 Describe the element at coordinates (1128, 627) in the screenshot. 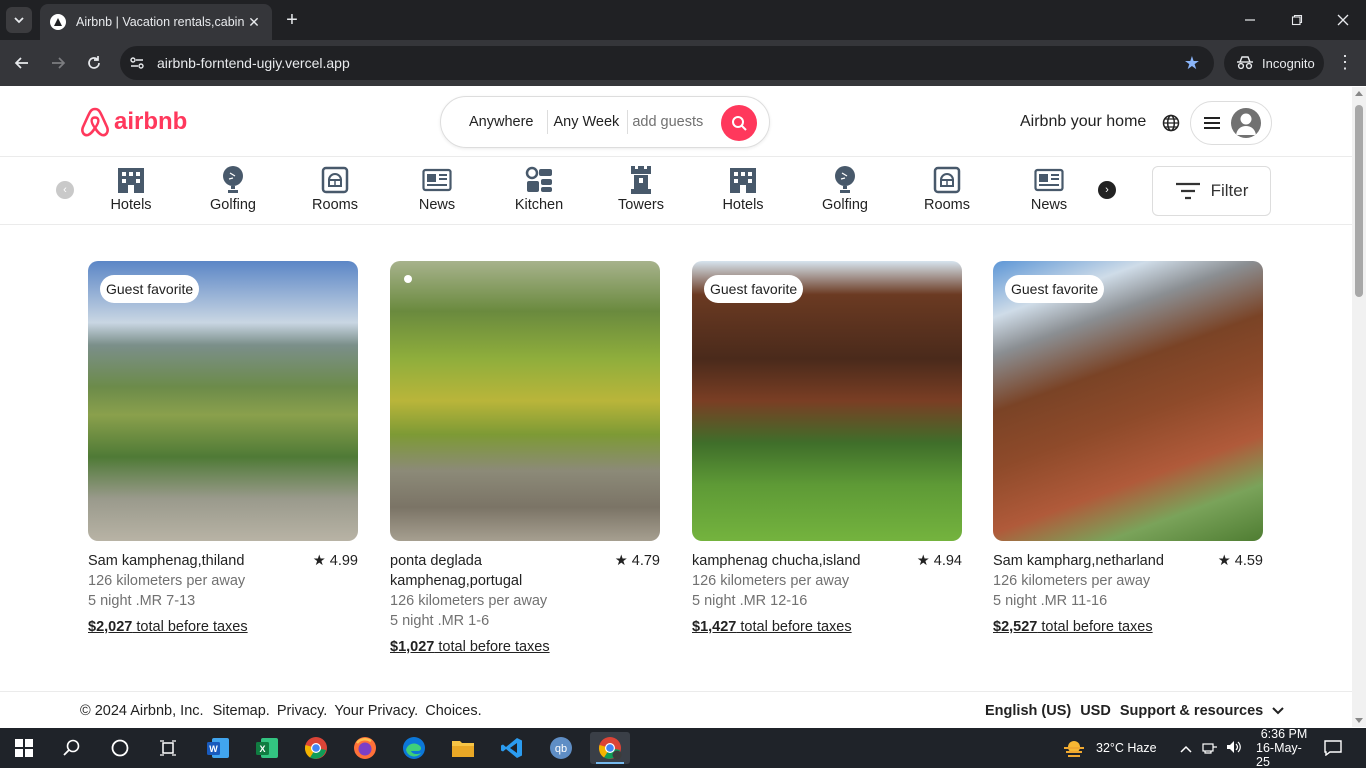

I see `listing-price: $2,527 total before taxes` at that location.